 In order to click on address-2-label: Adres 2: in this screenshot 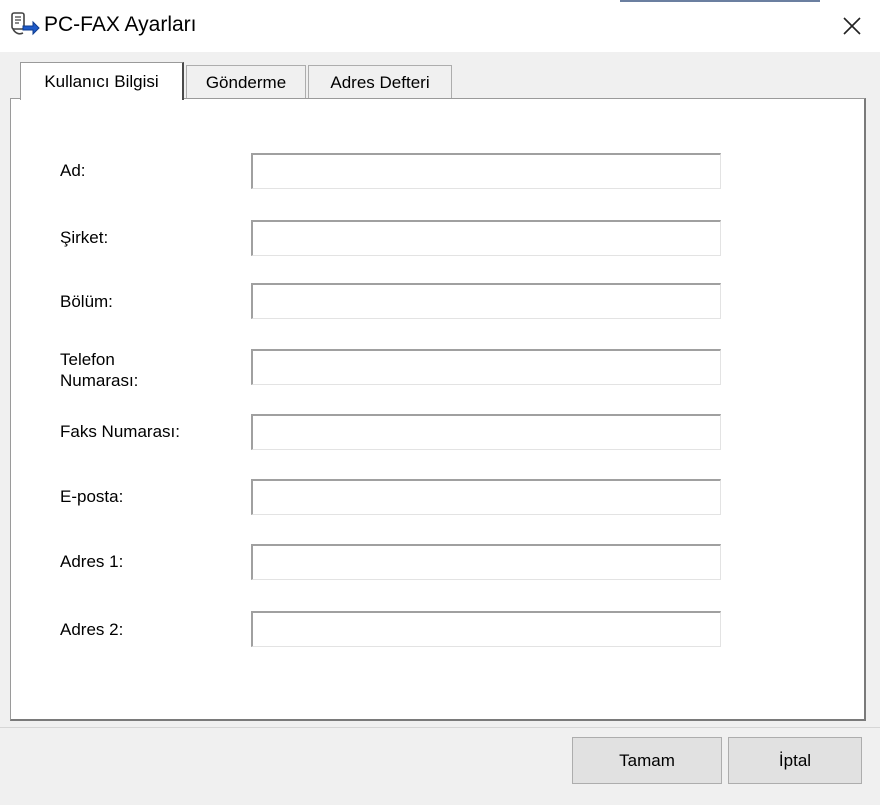, I will do `click(92, 629)`.